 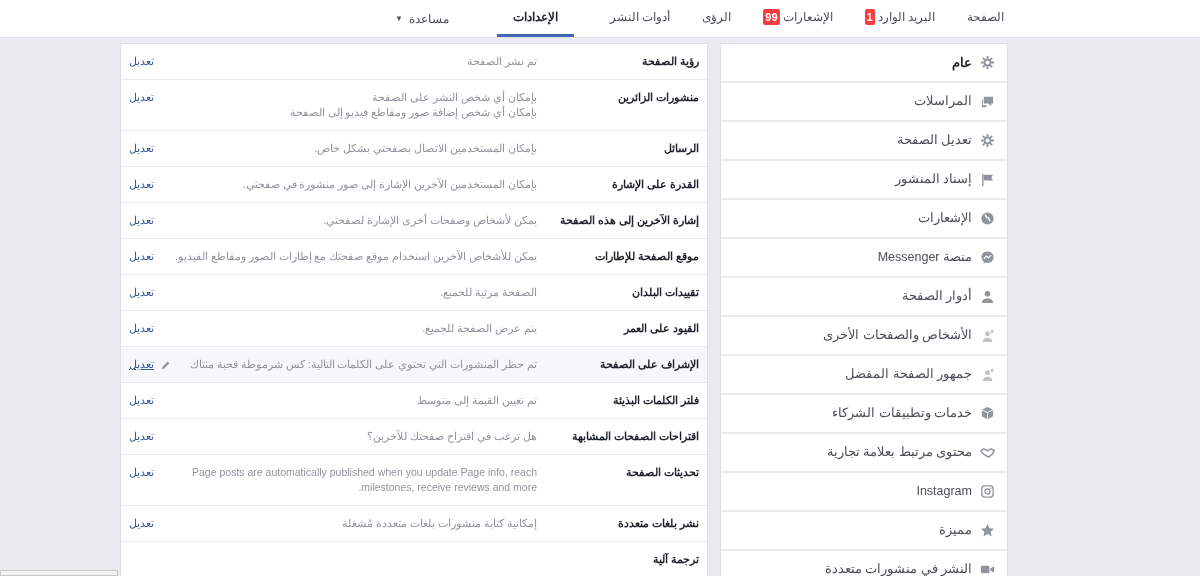 What do you see at coordinates (985, 18) in the screenshot?
I see `nav-tab: الصفحة` at bounding box center [985, 18].